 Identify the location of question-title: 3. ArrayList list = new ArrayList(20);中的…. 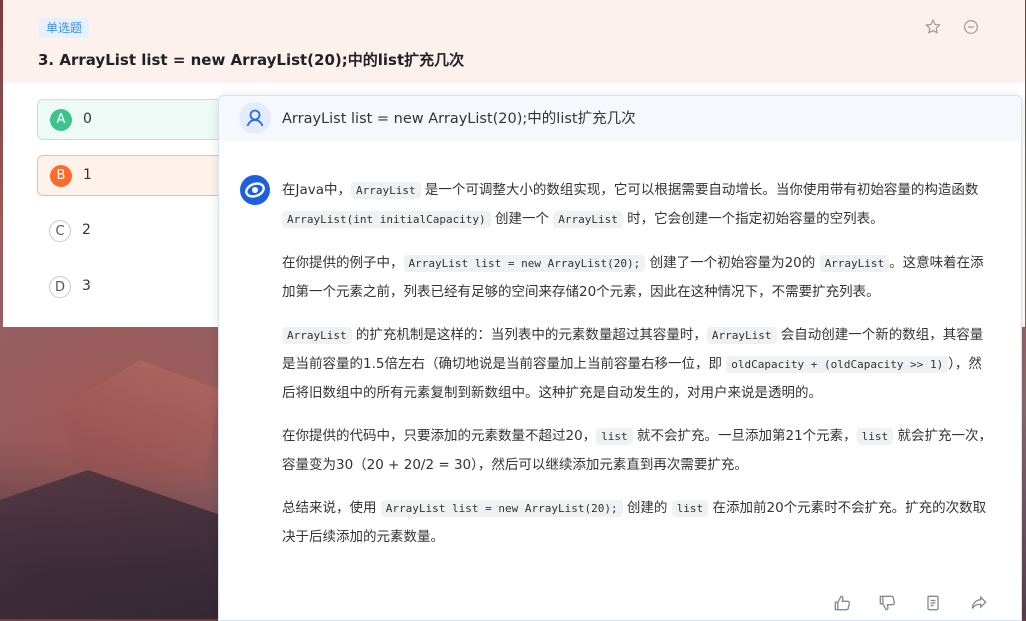
(251, 60).